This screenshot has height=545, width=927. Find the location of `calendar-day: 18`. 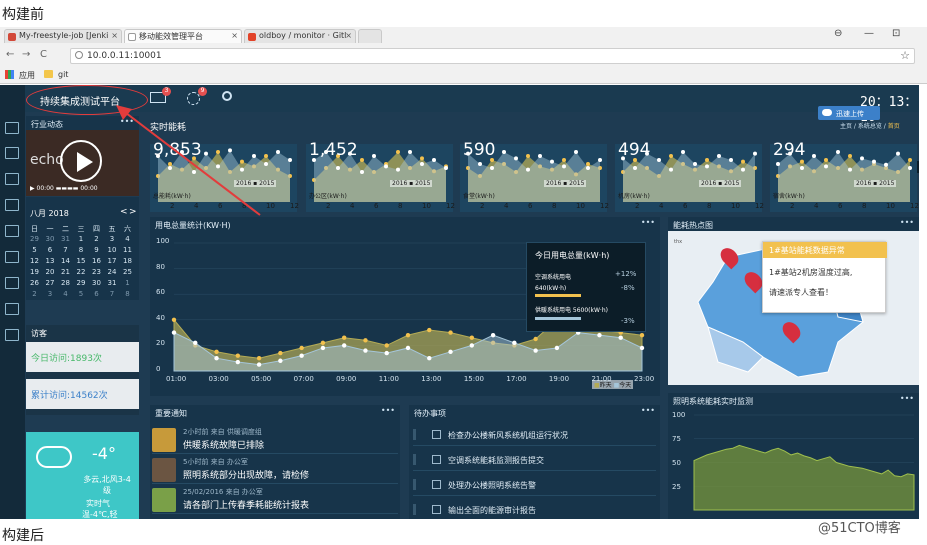

calendar-day: 18 is located at coordinates (127, 261).